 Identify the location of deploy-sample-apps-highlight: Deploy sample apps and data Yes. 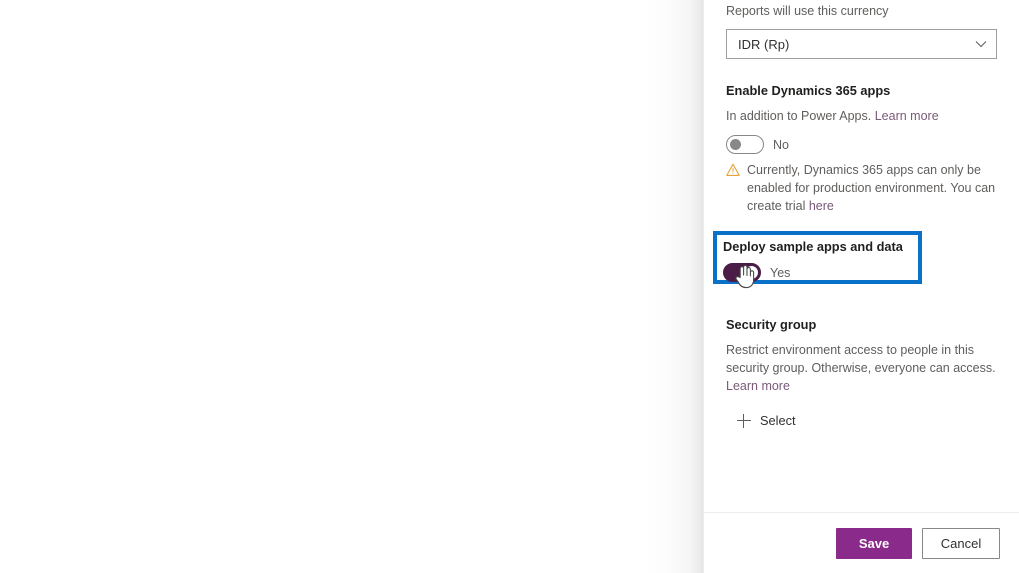
(817, 257).